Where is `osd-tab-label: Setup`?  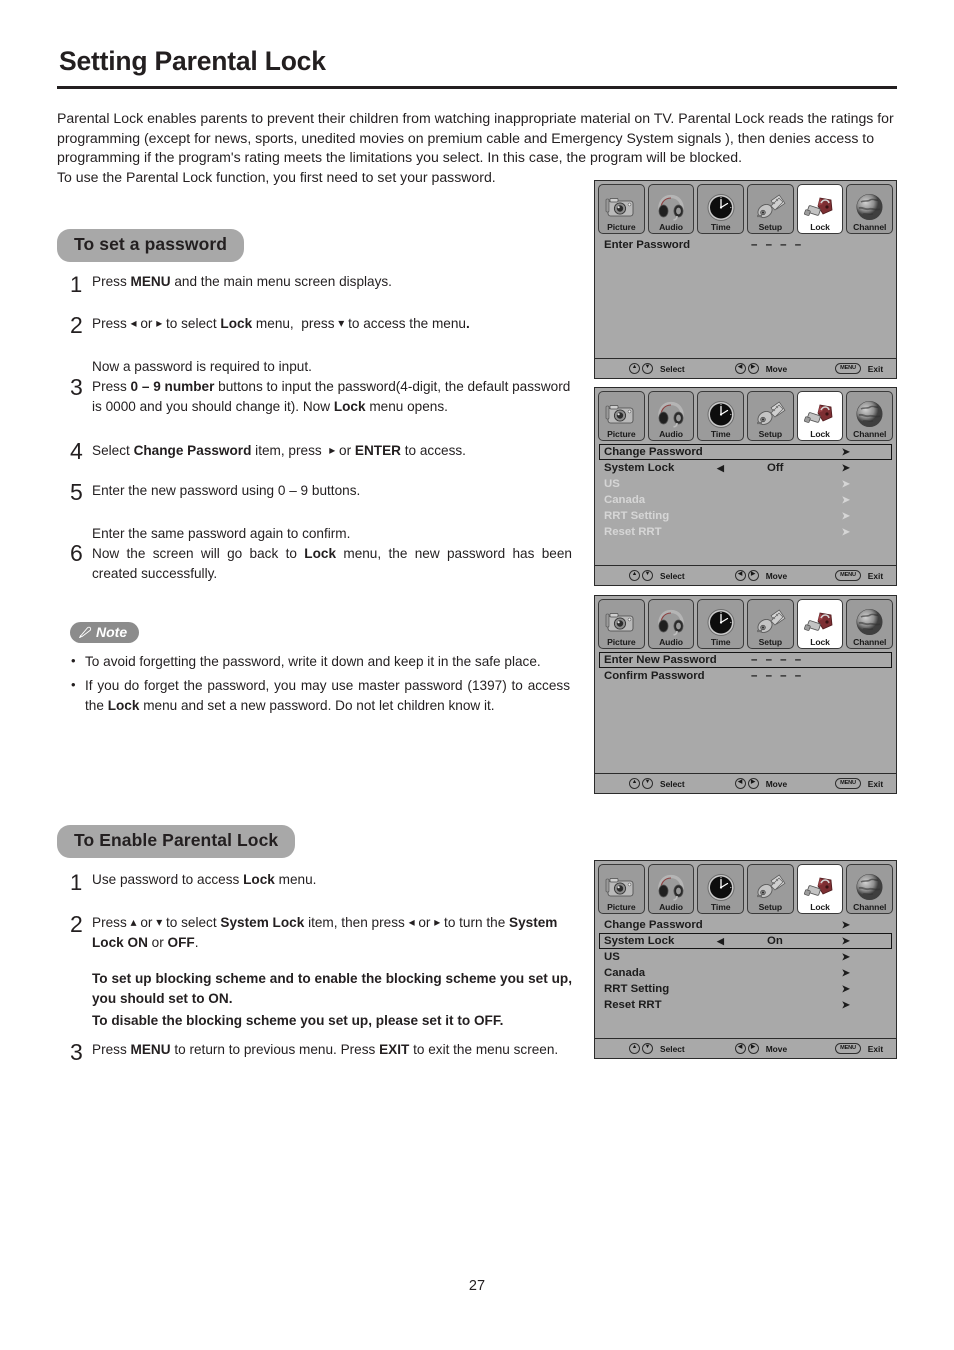
osd-tab-label: Setup is located at coordinates (770, 434).